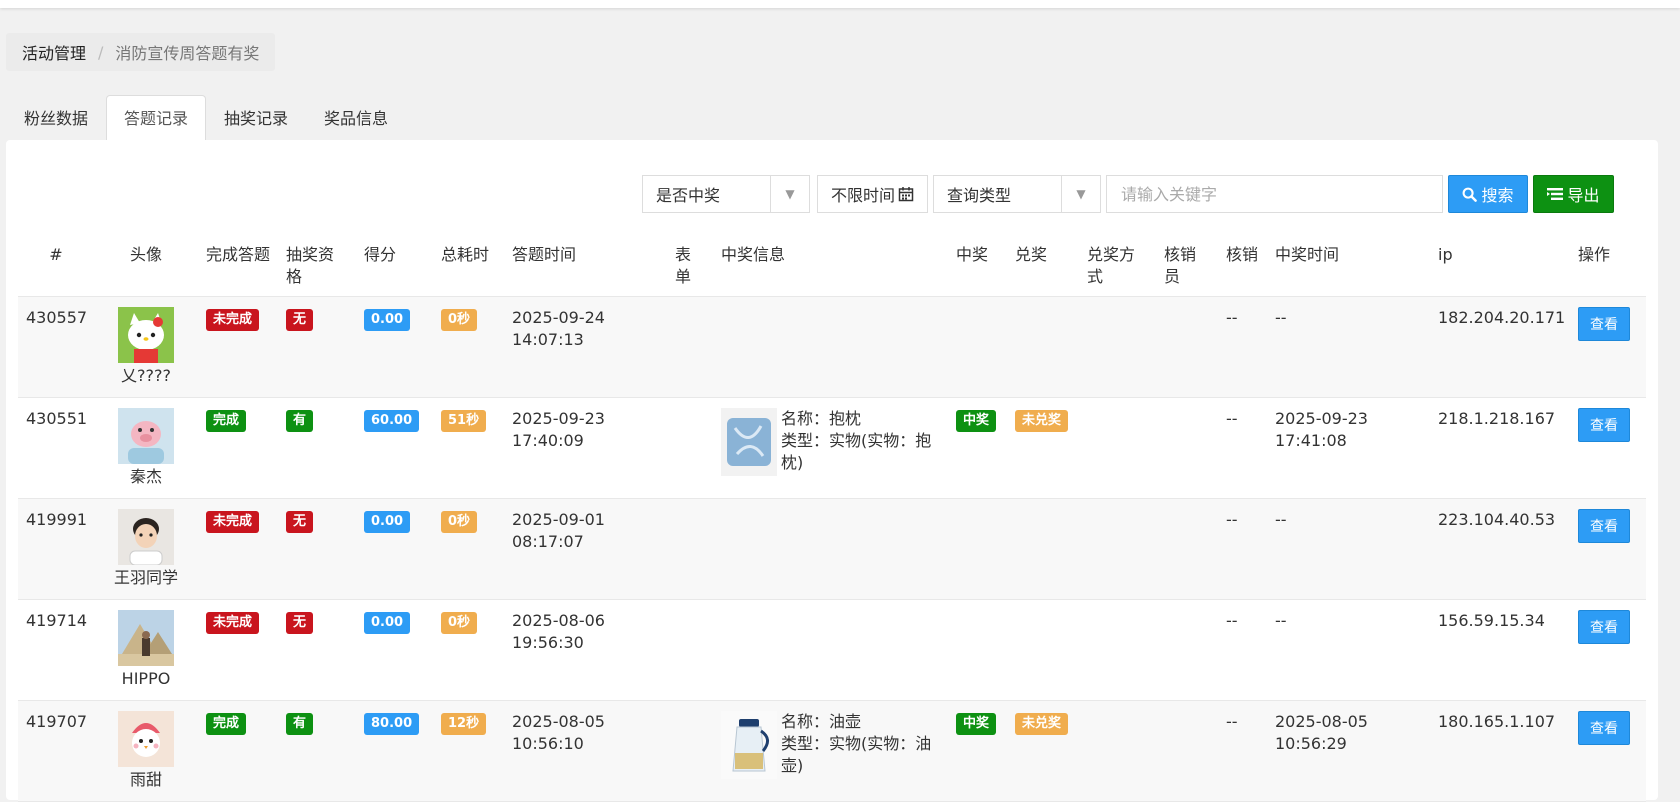  Describe the element at coordinates (558, 519) in the screenshot. I see `answer-date: 2025-09-01` at that location.